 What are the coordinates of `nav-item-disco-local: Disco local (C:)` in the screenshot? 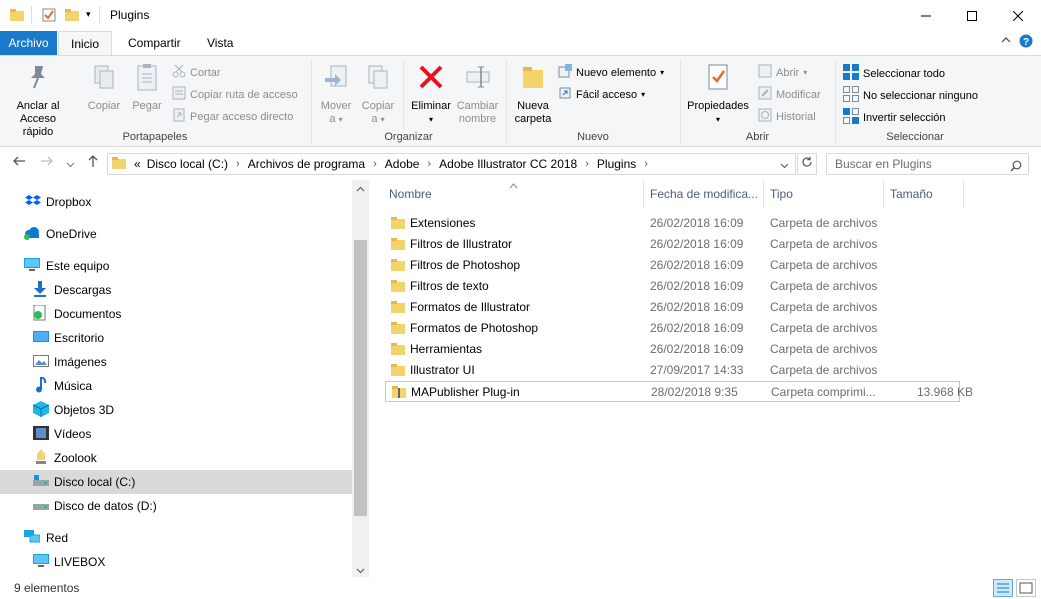 It's located at (176, 482).